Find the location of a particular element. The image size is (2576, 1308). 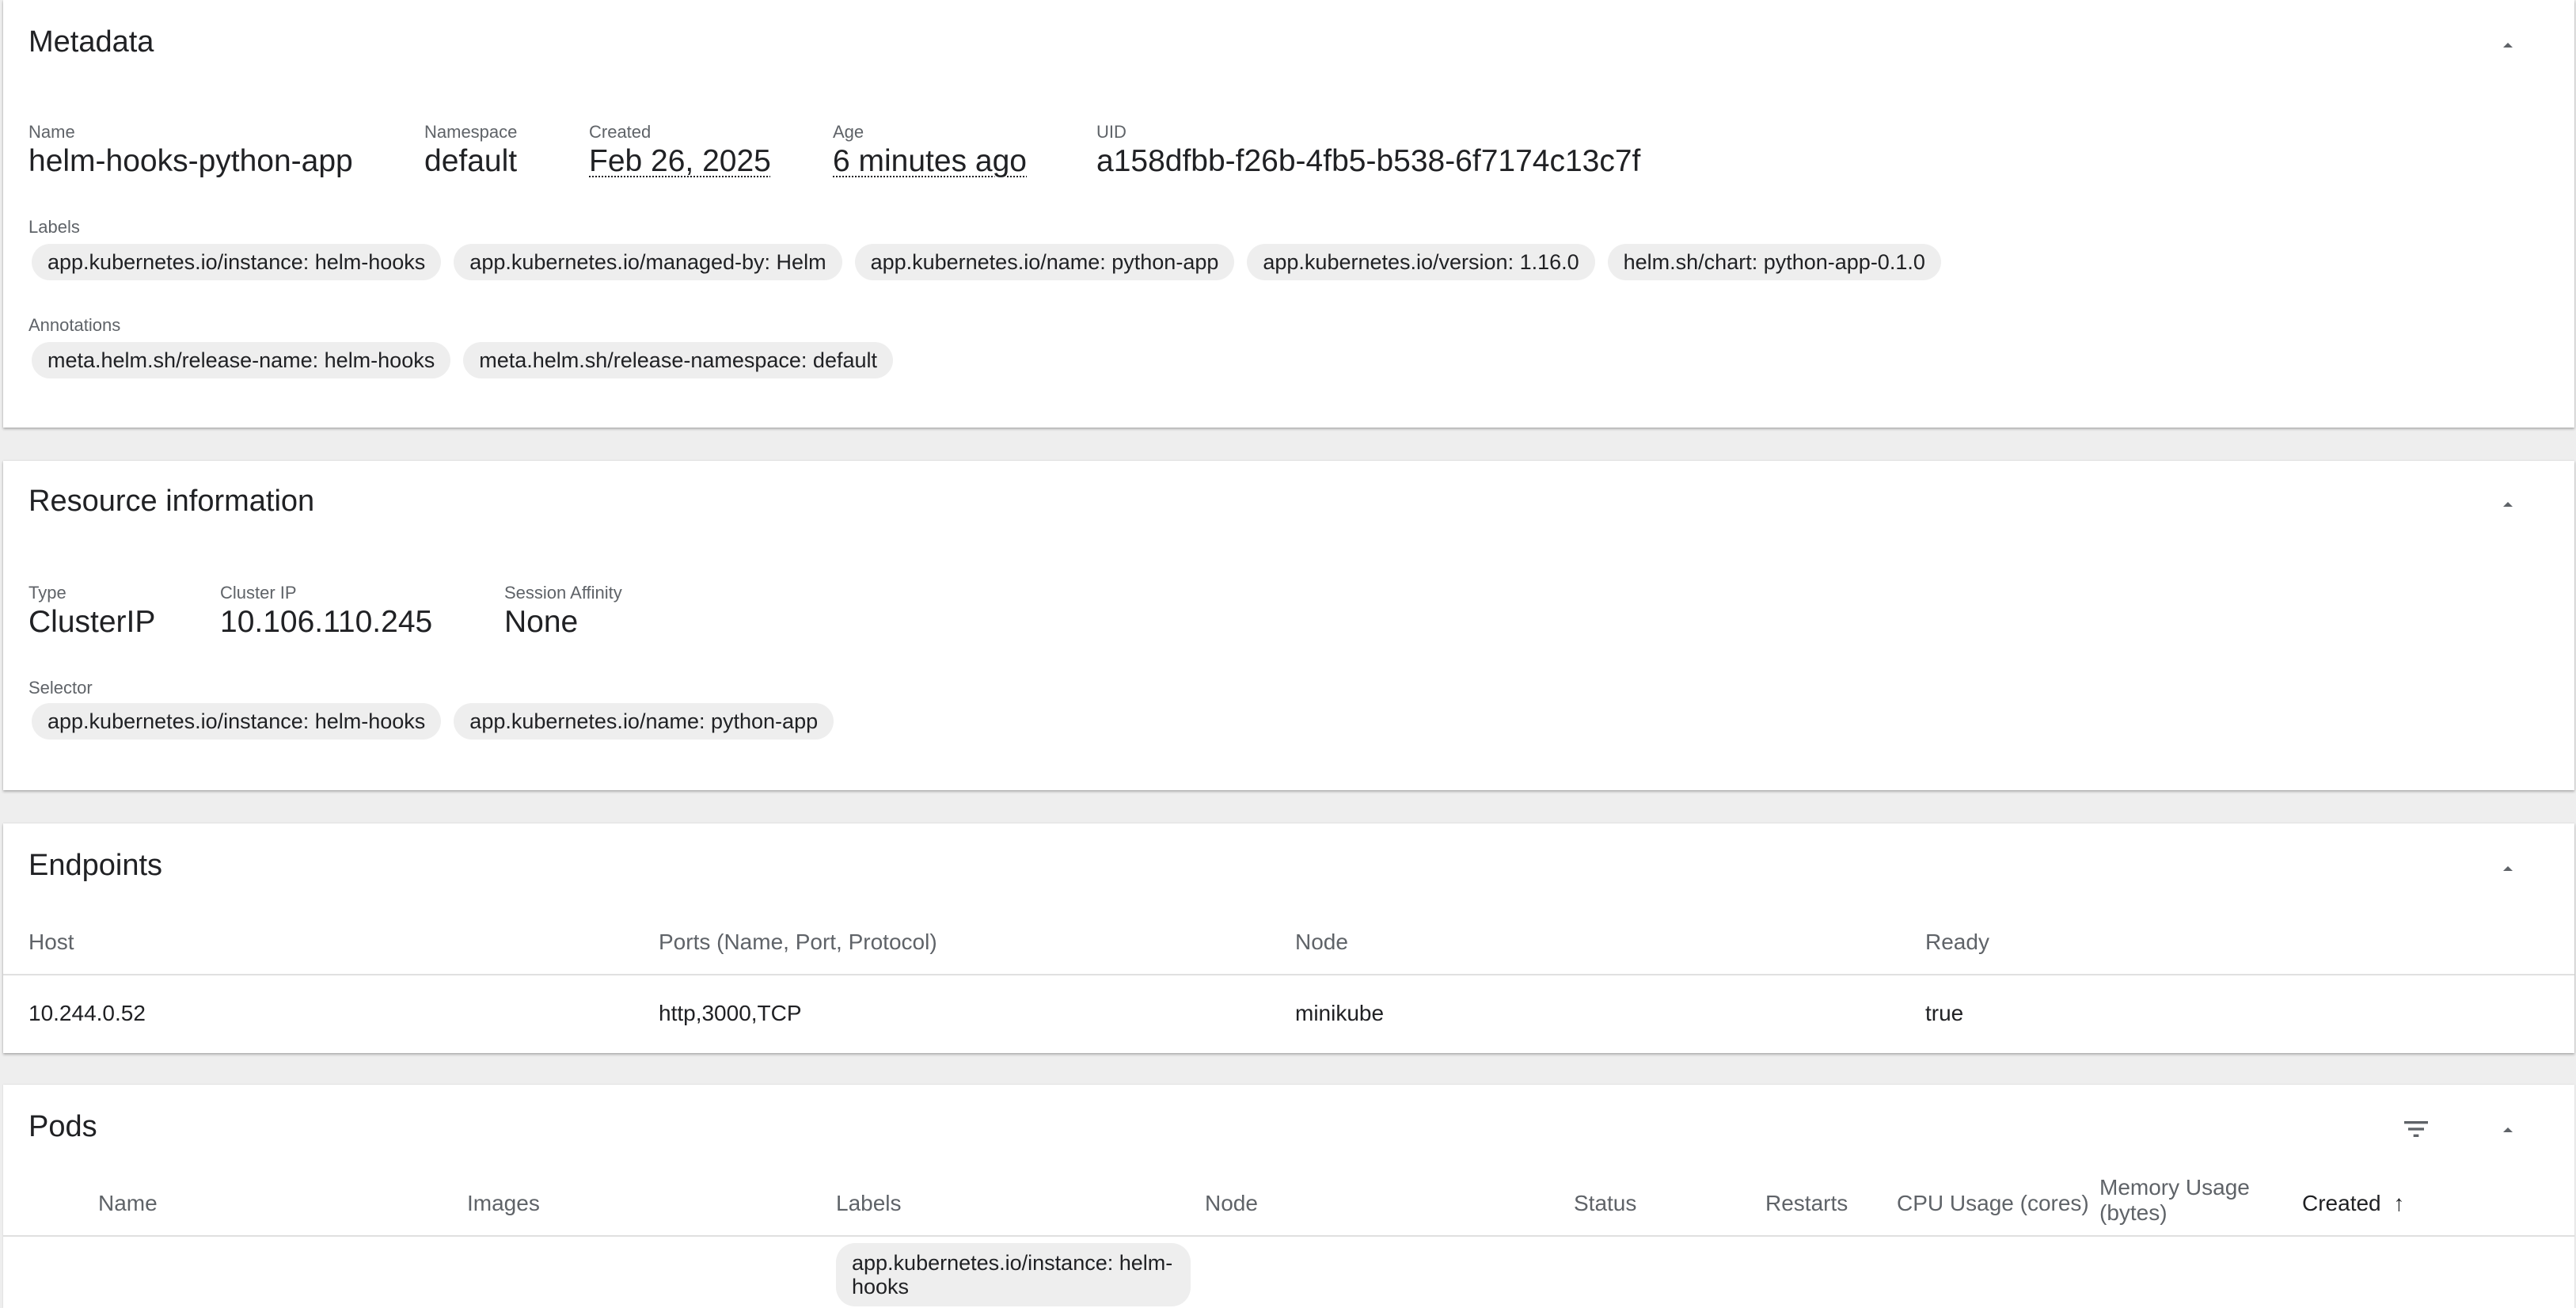

selector-chip: app.kubernetes.io/name: python-app is located at coordinates (644, 722).